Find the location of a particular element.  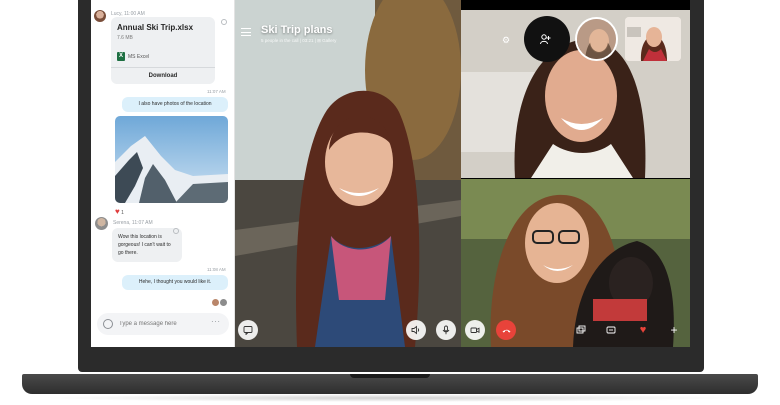

speaker-icon is located at coordinates (415, 330).